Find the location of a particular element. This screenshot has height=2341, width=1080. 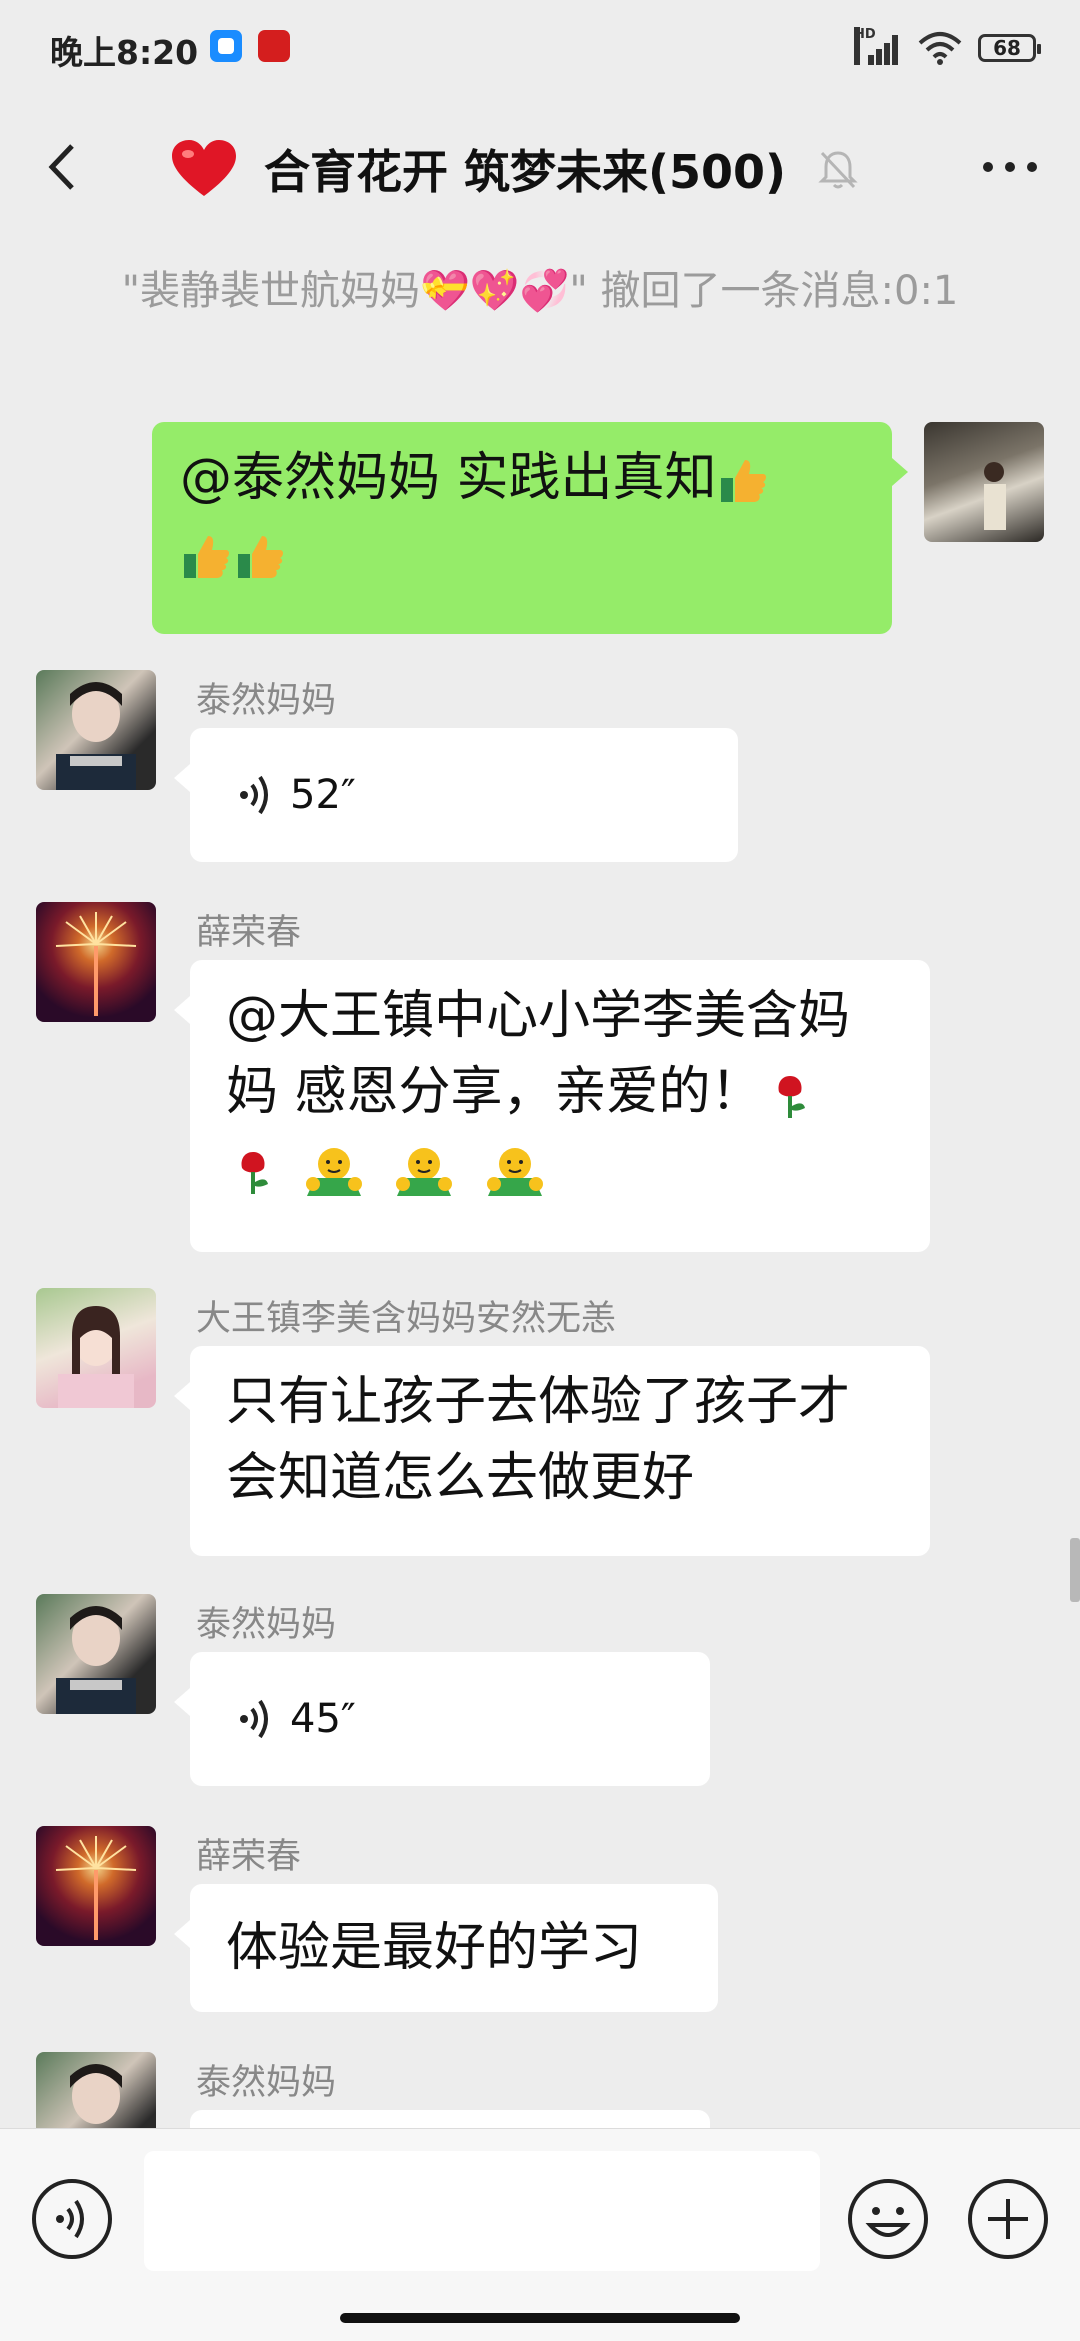

message-text: 只有让孩子去体验了孩子才 is located at coordinates (538, 1402).